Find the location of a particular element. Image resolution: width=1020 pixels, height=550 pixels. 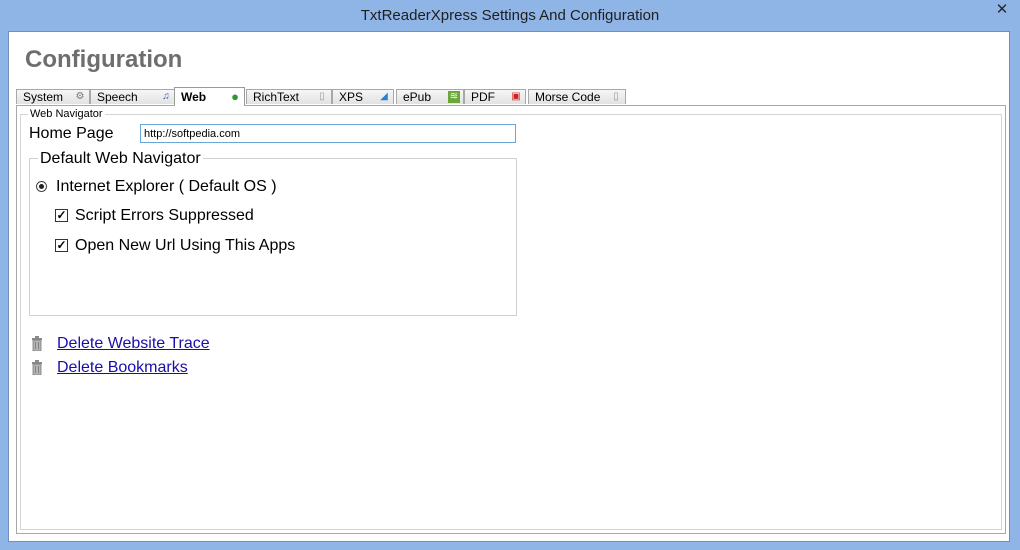

tab-speech: Speech ♫ is located at coordinates (133, 96).